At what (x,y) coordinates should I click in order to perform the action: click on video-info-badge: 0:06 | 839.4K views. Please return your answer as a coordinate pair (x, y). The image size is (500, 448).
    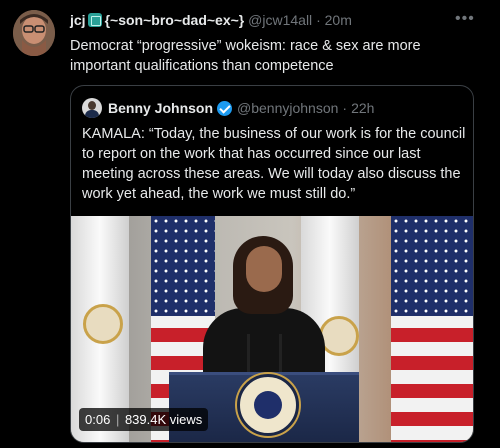
    Looking at the image, I should click on (144, 419).